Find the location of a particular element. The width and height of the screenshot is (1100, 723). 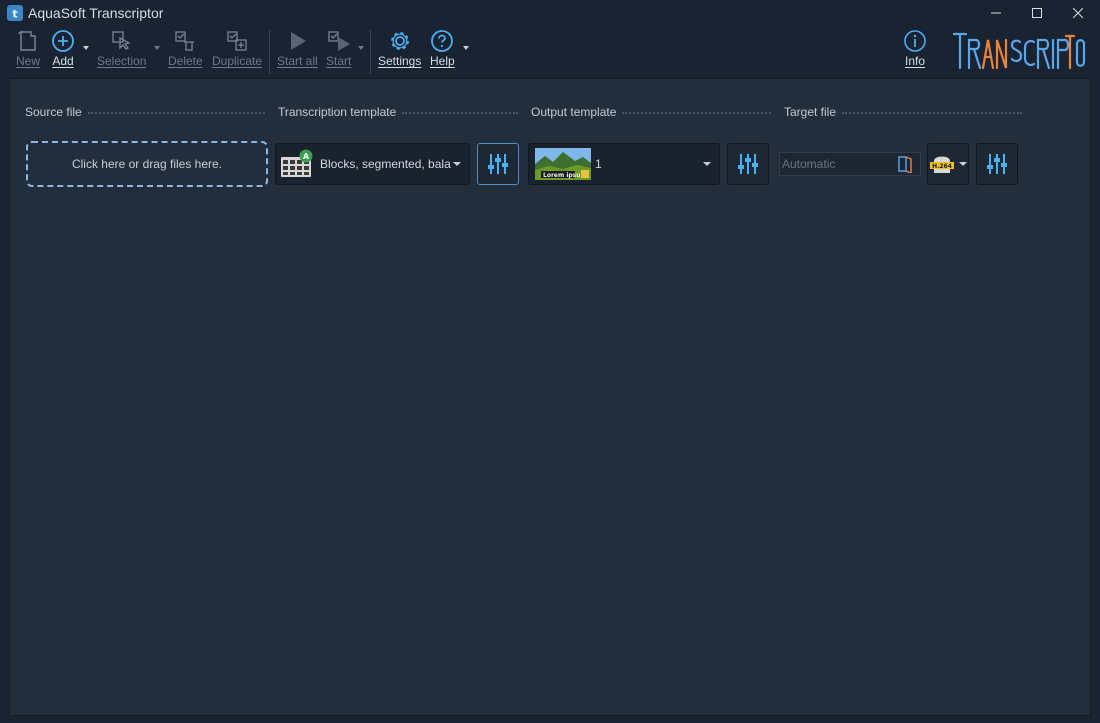

duplicate-button: Duplicate is located at coordinates (237, 48).